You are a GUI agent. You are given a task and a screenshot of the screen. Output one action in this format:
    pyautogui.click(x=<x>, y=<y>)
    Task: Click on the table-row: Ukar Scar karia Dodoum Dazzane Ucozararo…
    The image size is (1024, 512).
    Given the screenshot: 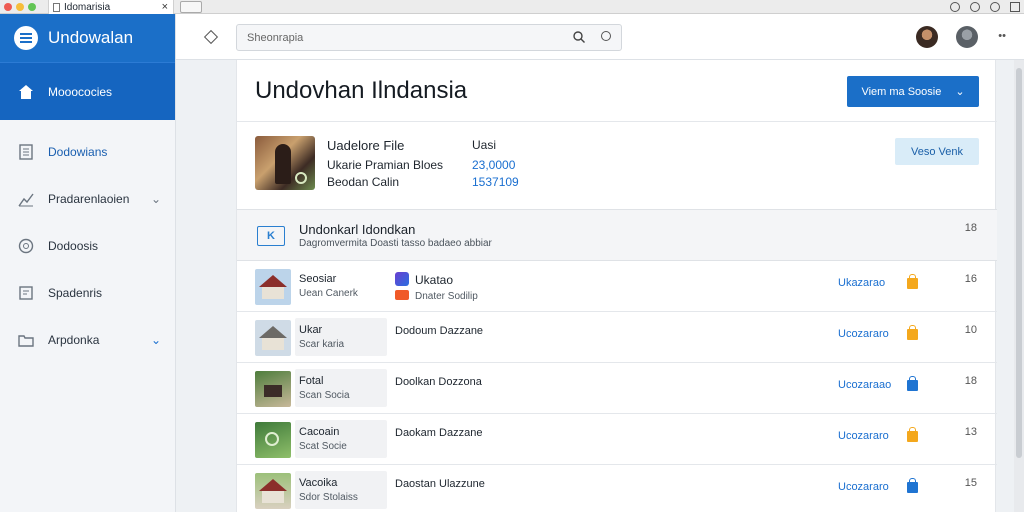 What is the action you would take?
    pyautogui.click(x=617, y=337)
    